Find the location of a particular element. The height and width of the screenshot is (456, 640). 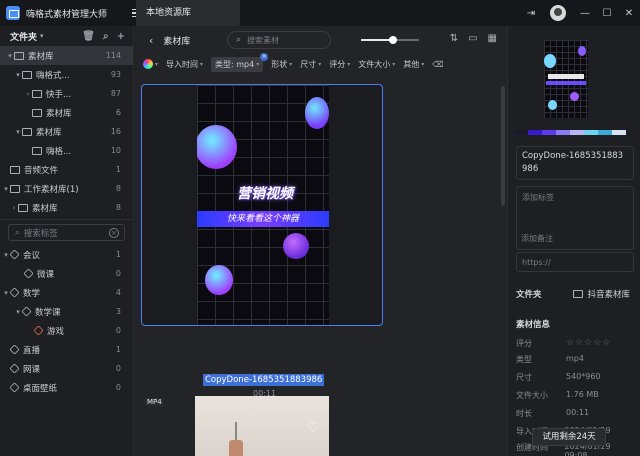

color-filter-icon is located at coordinates (148, 64).